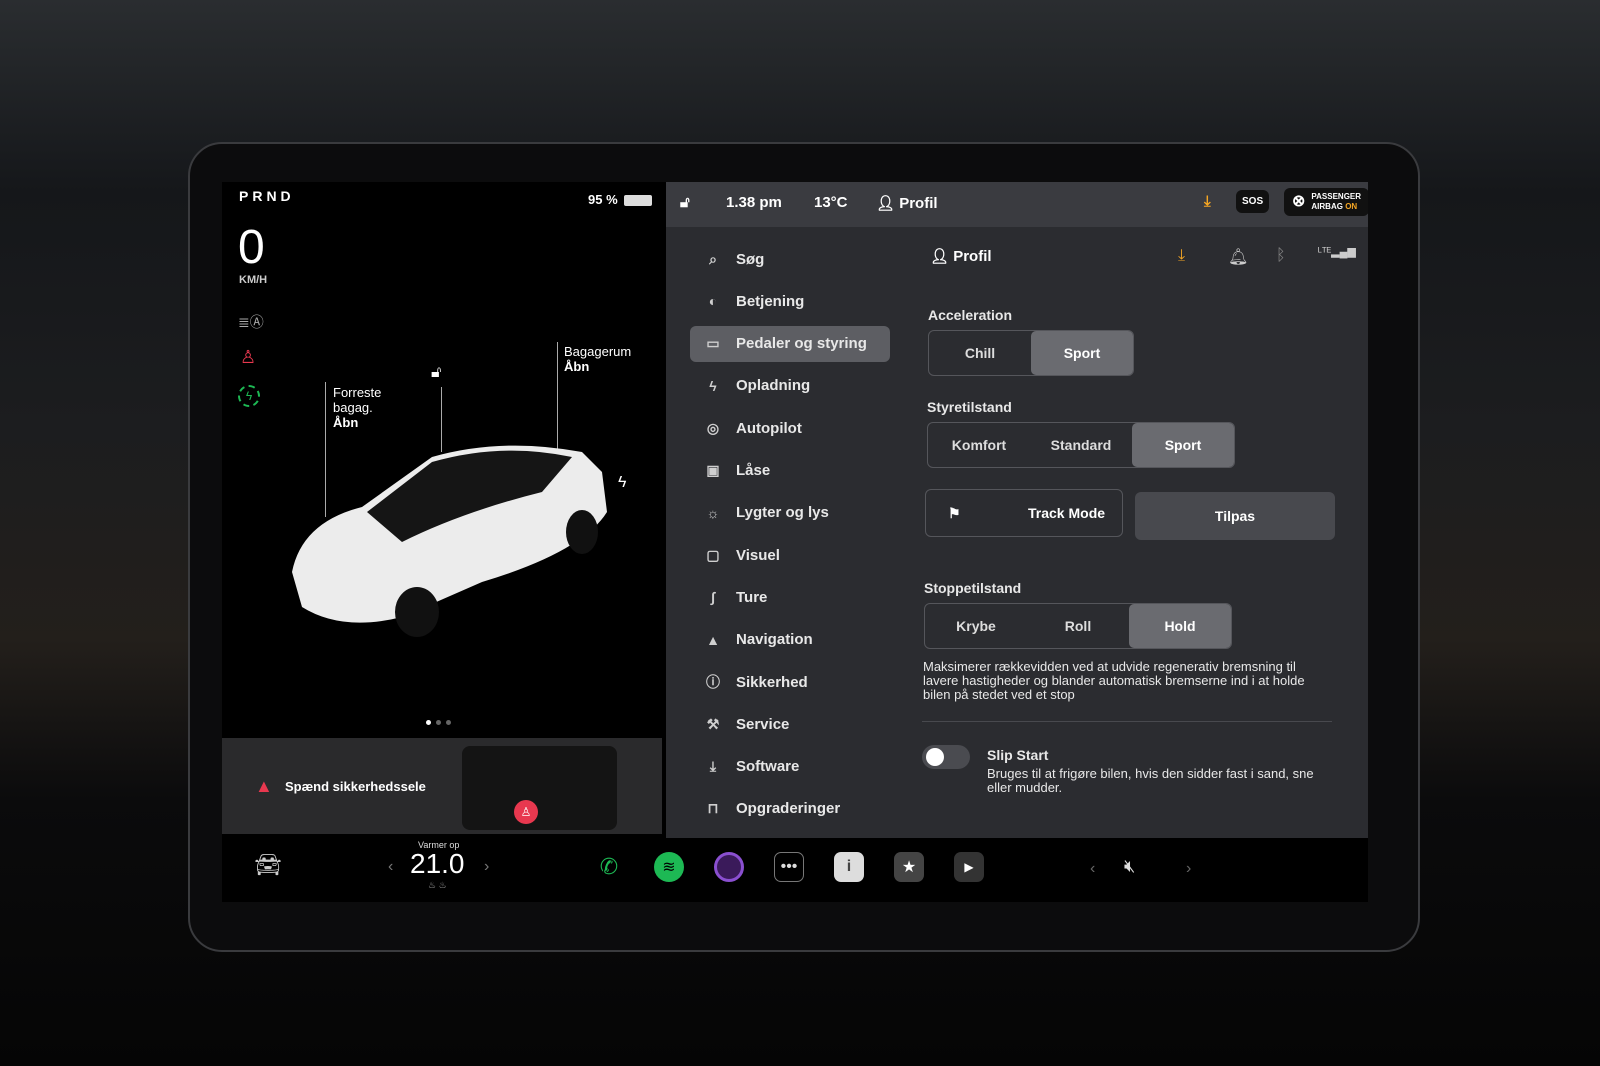 The image size is (1600, 1066). Describe the element at coordinates (713, 554) in the screenshot. I see `display-icon: ▢` at that location.